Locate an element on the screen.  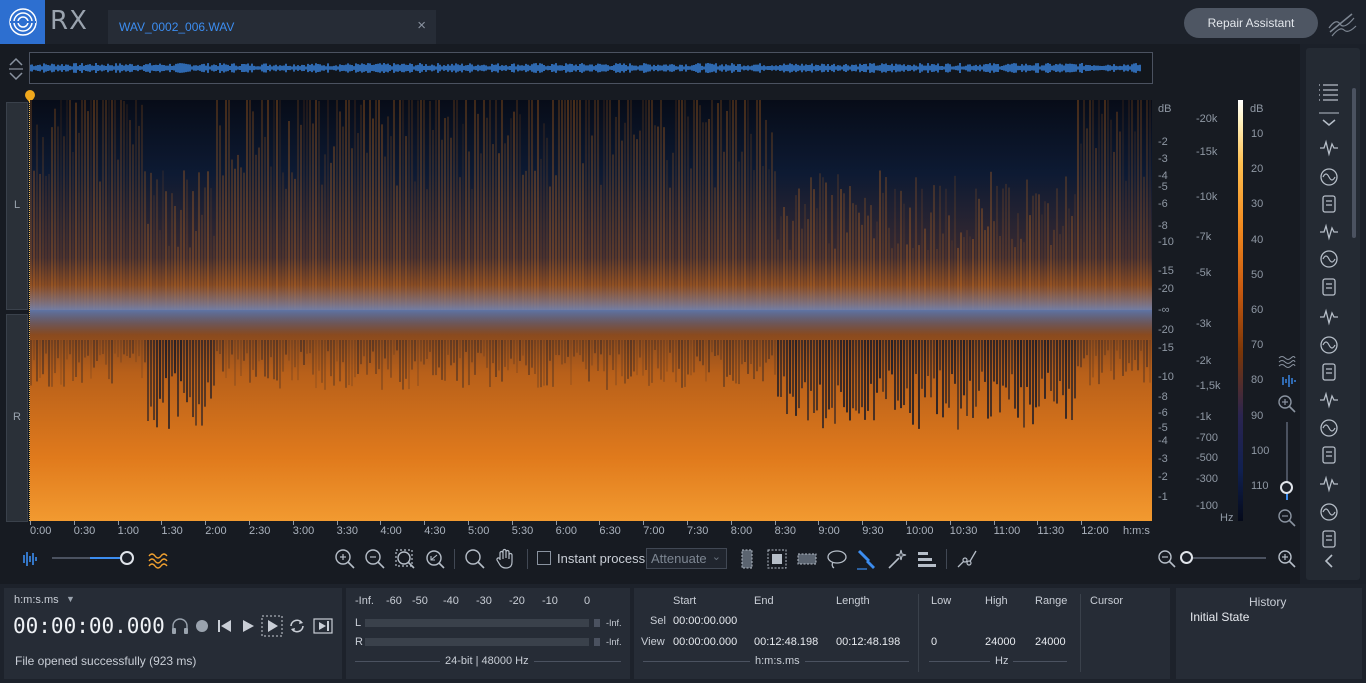
breath-control-icon is located at coordinates (1329, 512).